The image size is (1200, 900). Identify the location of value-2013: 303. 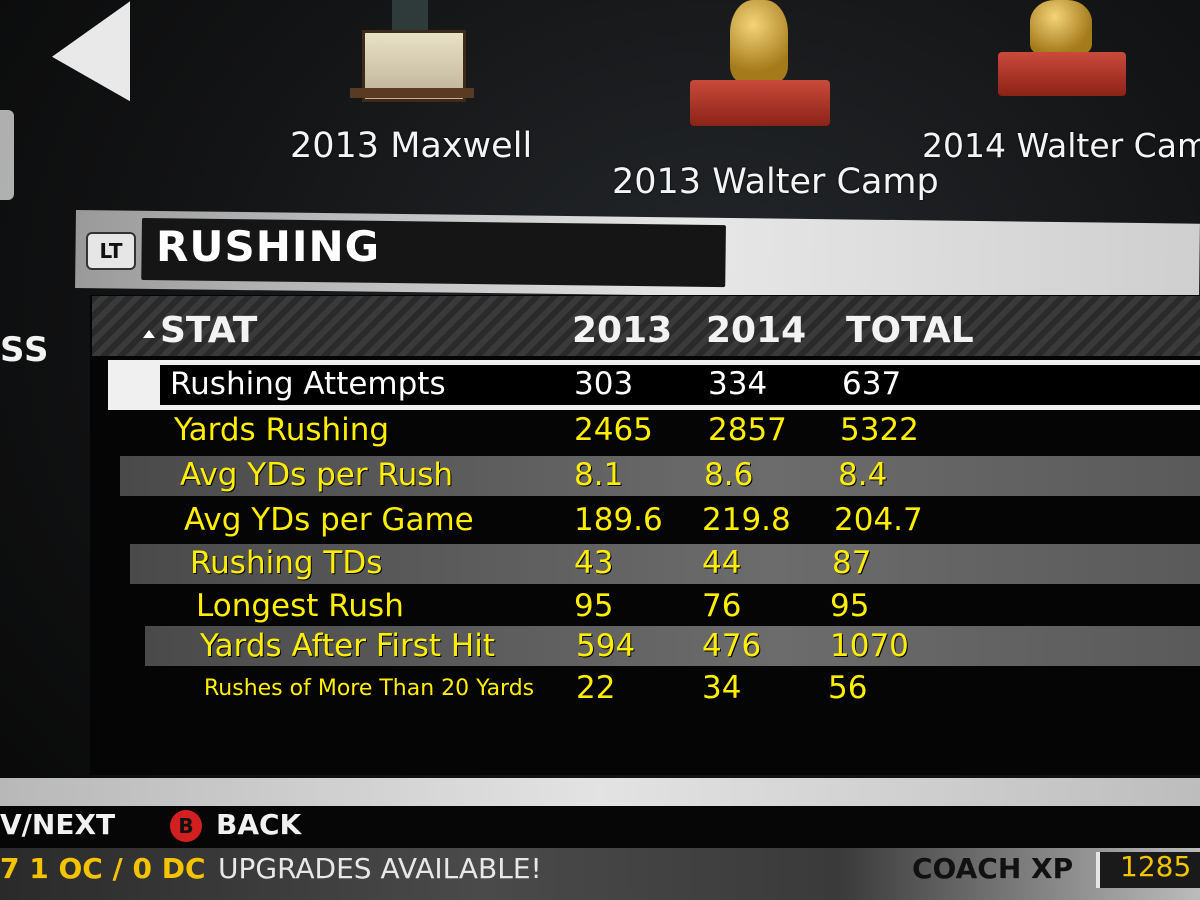
(604, 384).